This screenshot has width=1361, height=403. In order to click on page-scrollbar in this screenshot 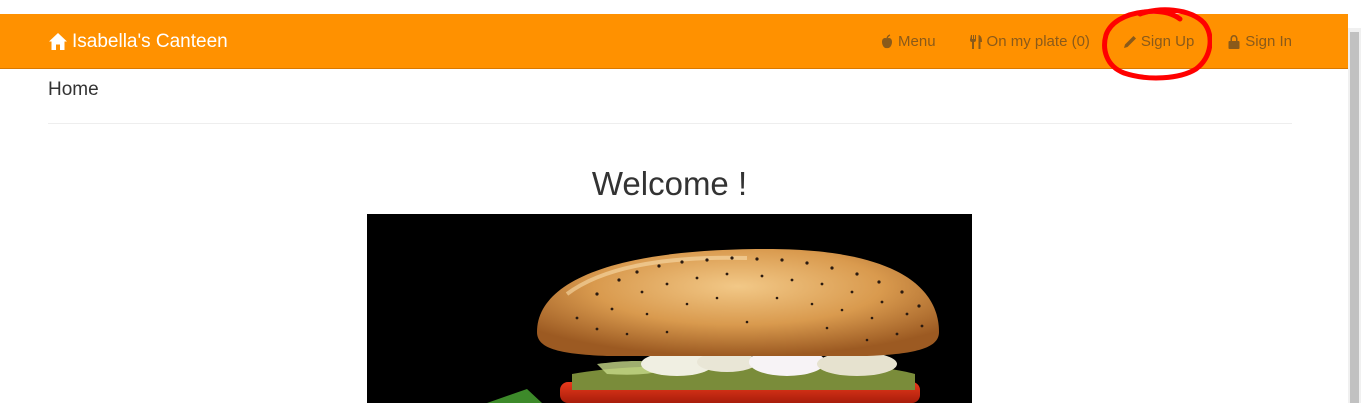, I will do `click(1354, 215)`.